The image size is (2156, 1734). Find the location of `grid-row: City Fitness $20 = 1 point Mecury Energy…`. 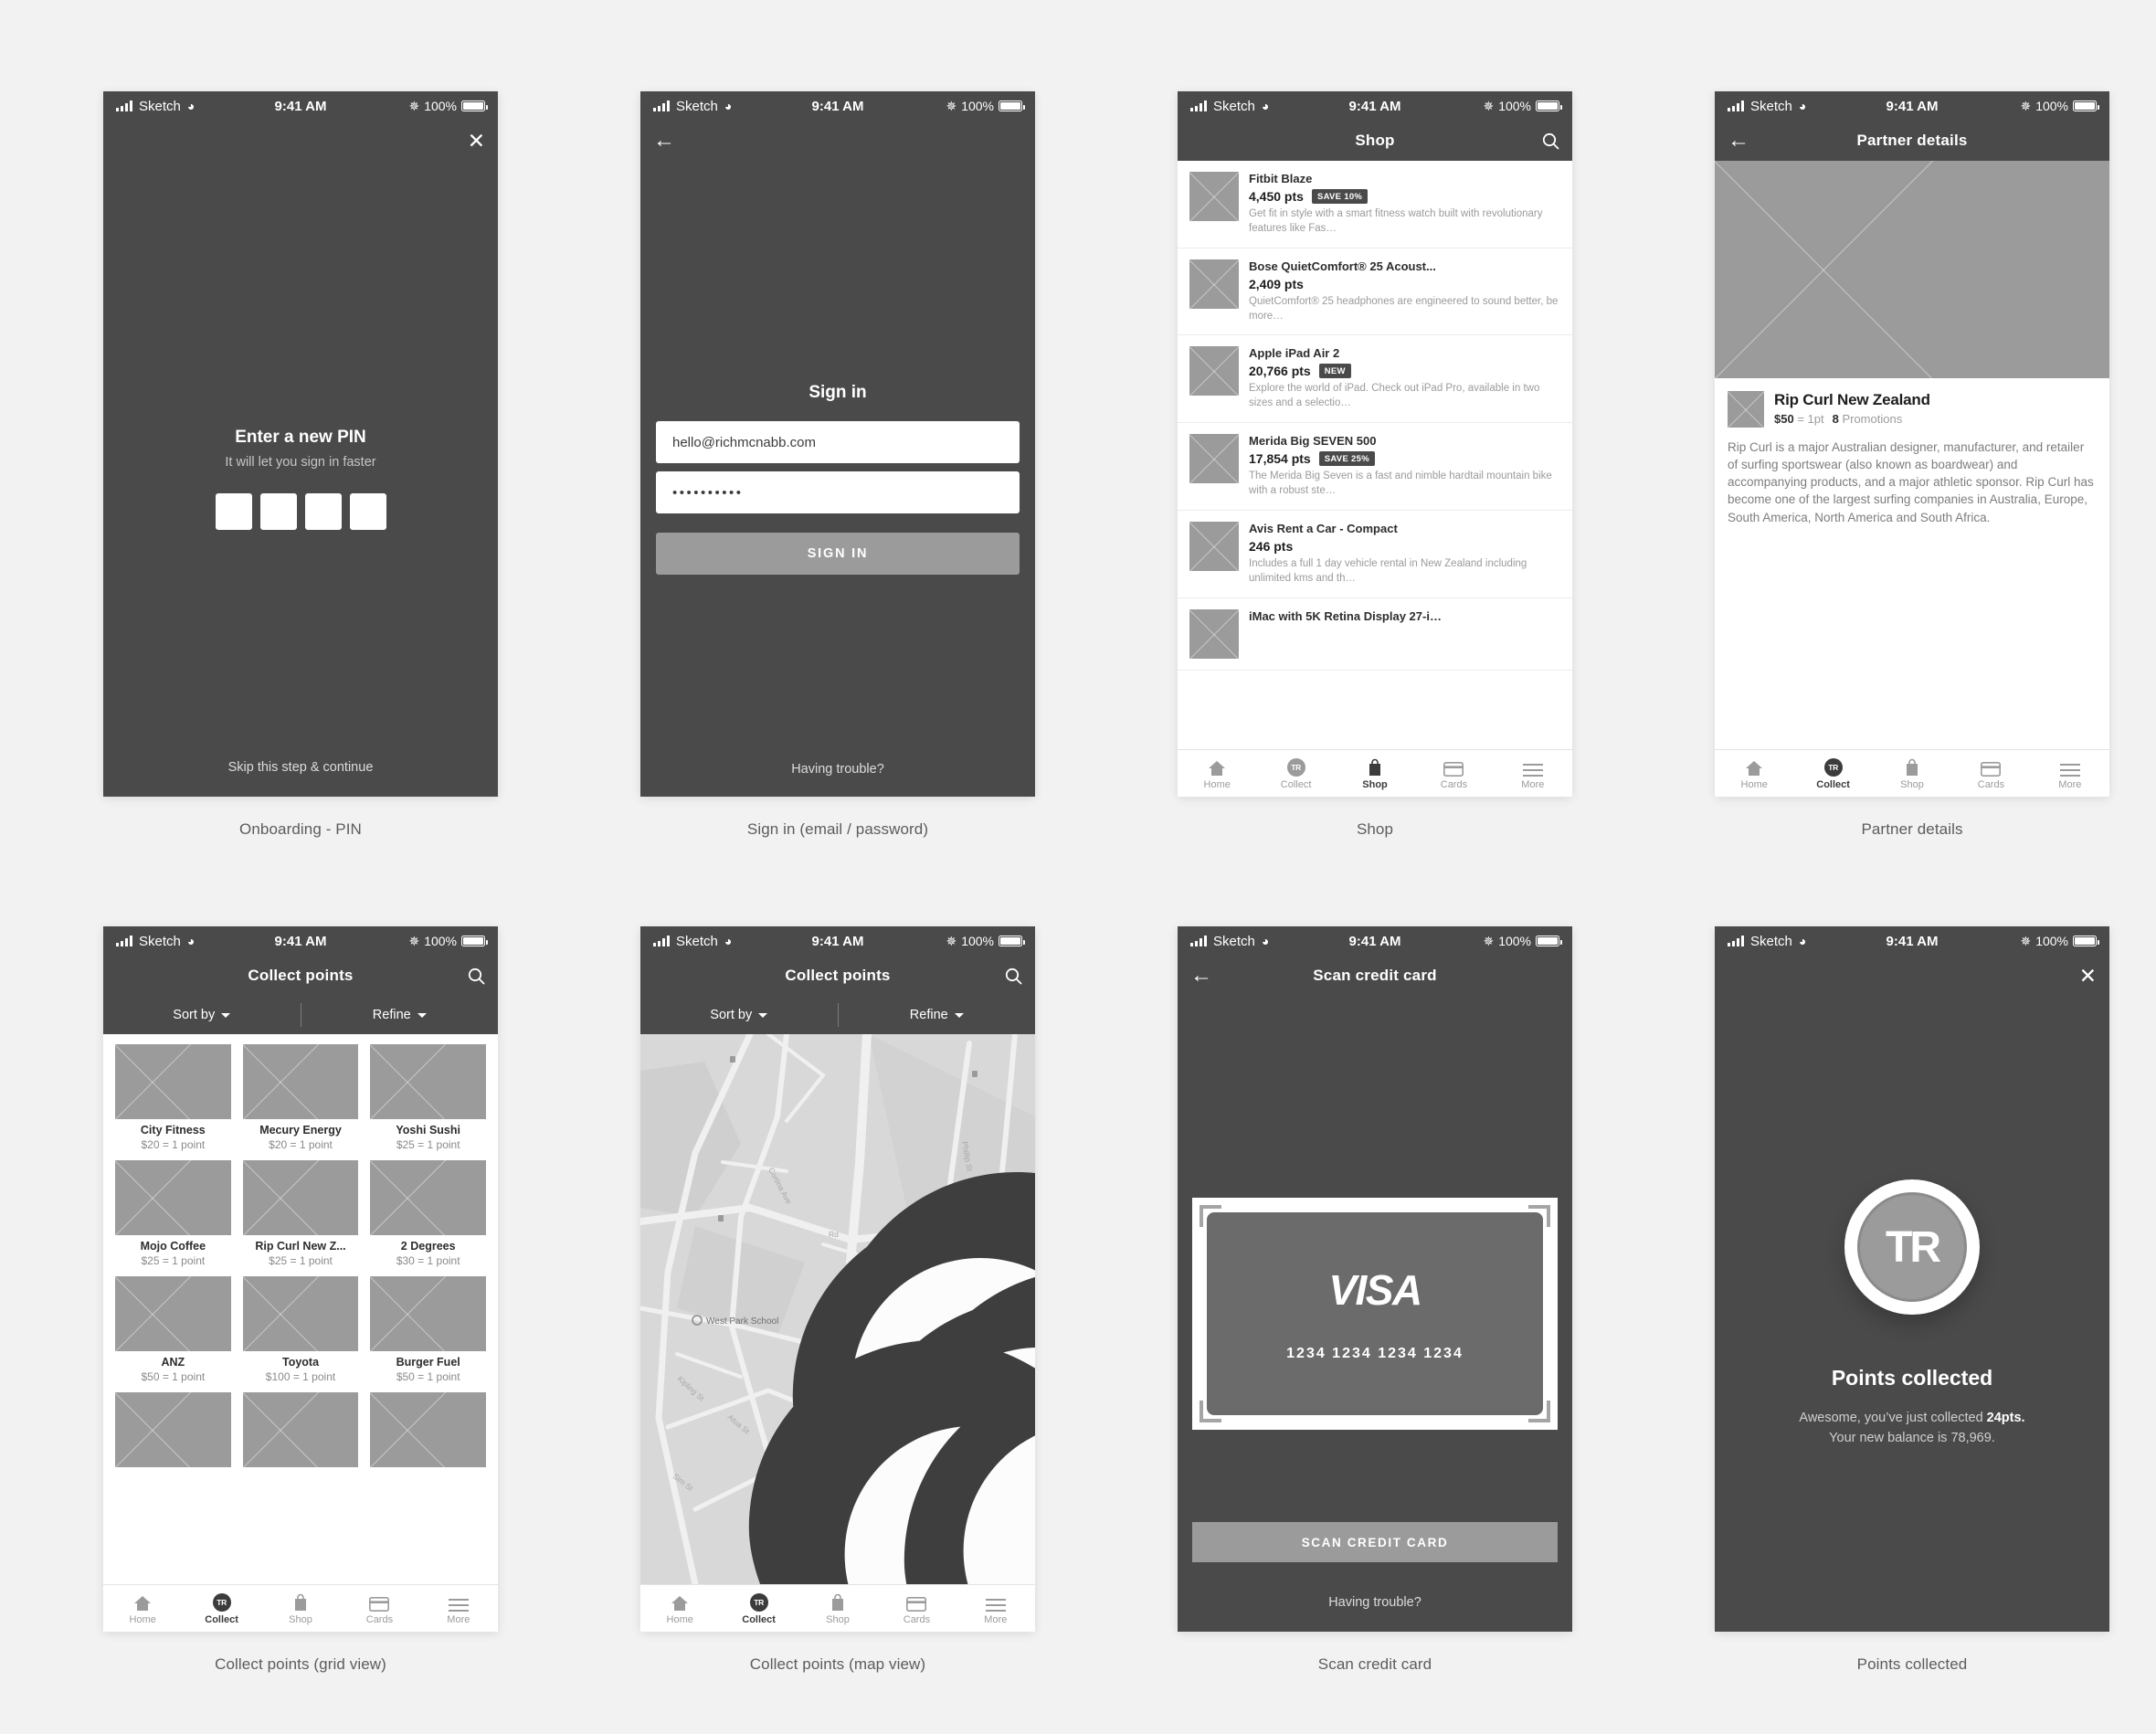

grid-row: City Fitness $20 = 1 point Mecury Energy… is located at coordinates (301, 1097).